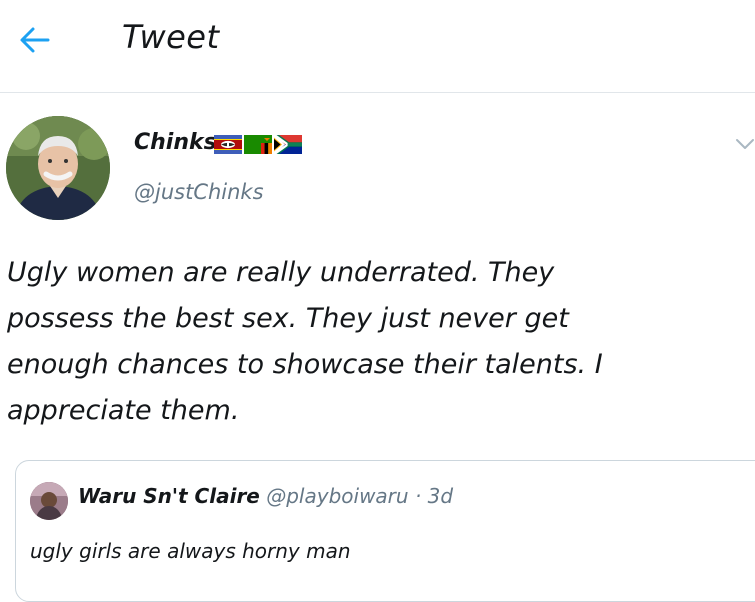 The image size is (755, 602). I want to click on zambia-flag-icon, so click(258, 144).